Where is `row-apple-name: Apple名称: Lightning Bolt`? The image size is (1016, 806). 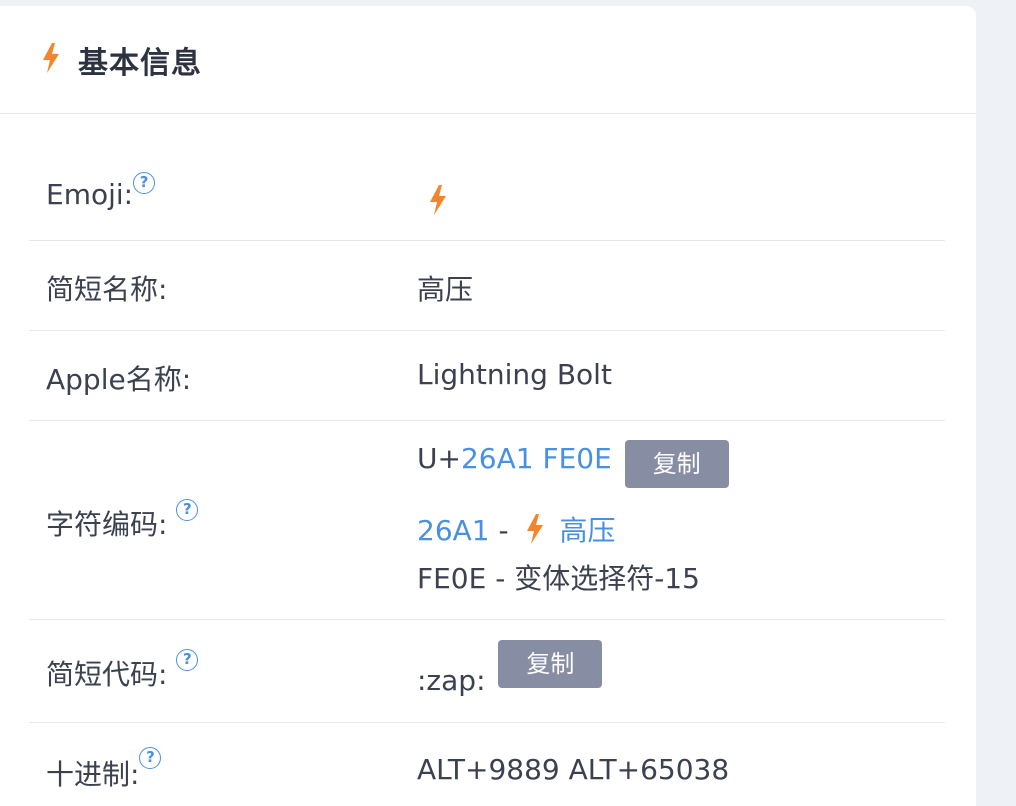
row-apple-name: Apple名称: Lightning Bolt is located at coordinates (487, 376).